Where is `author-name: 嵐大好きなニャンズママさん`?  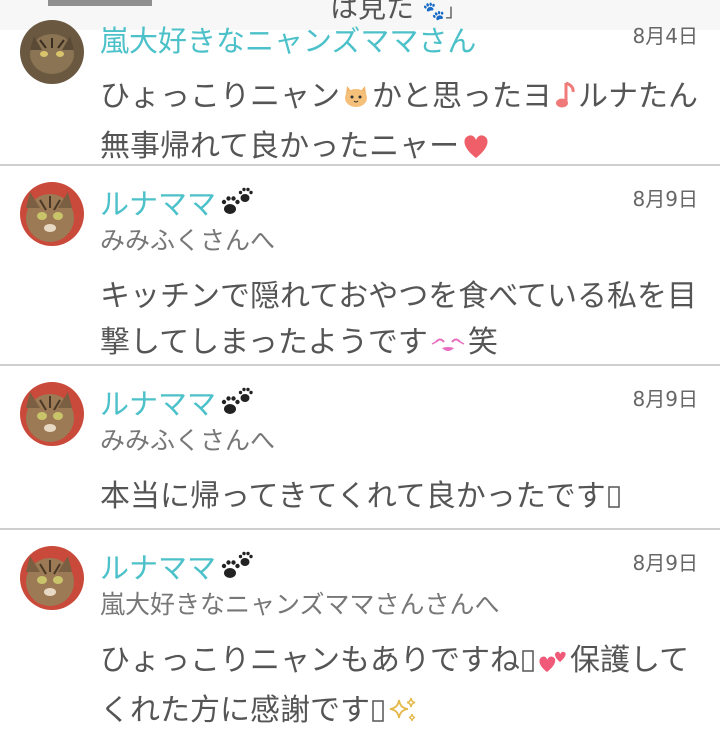
author-name: 嵐大好きなニャンズママさん is located at coordinates (288, 41).